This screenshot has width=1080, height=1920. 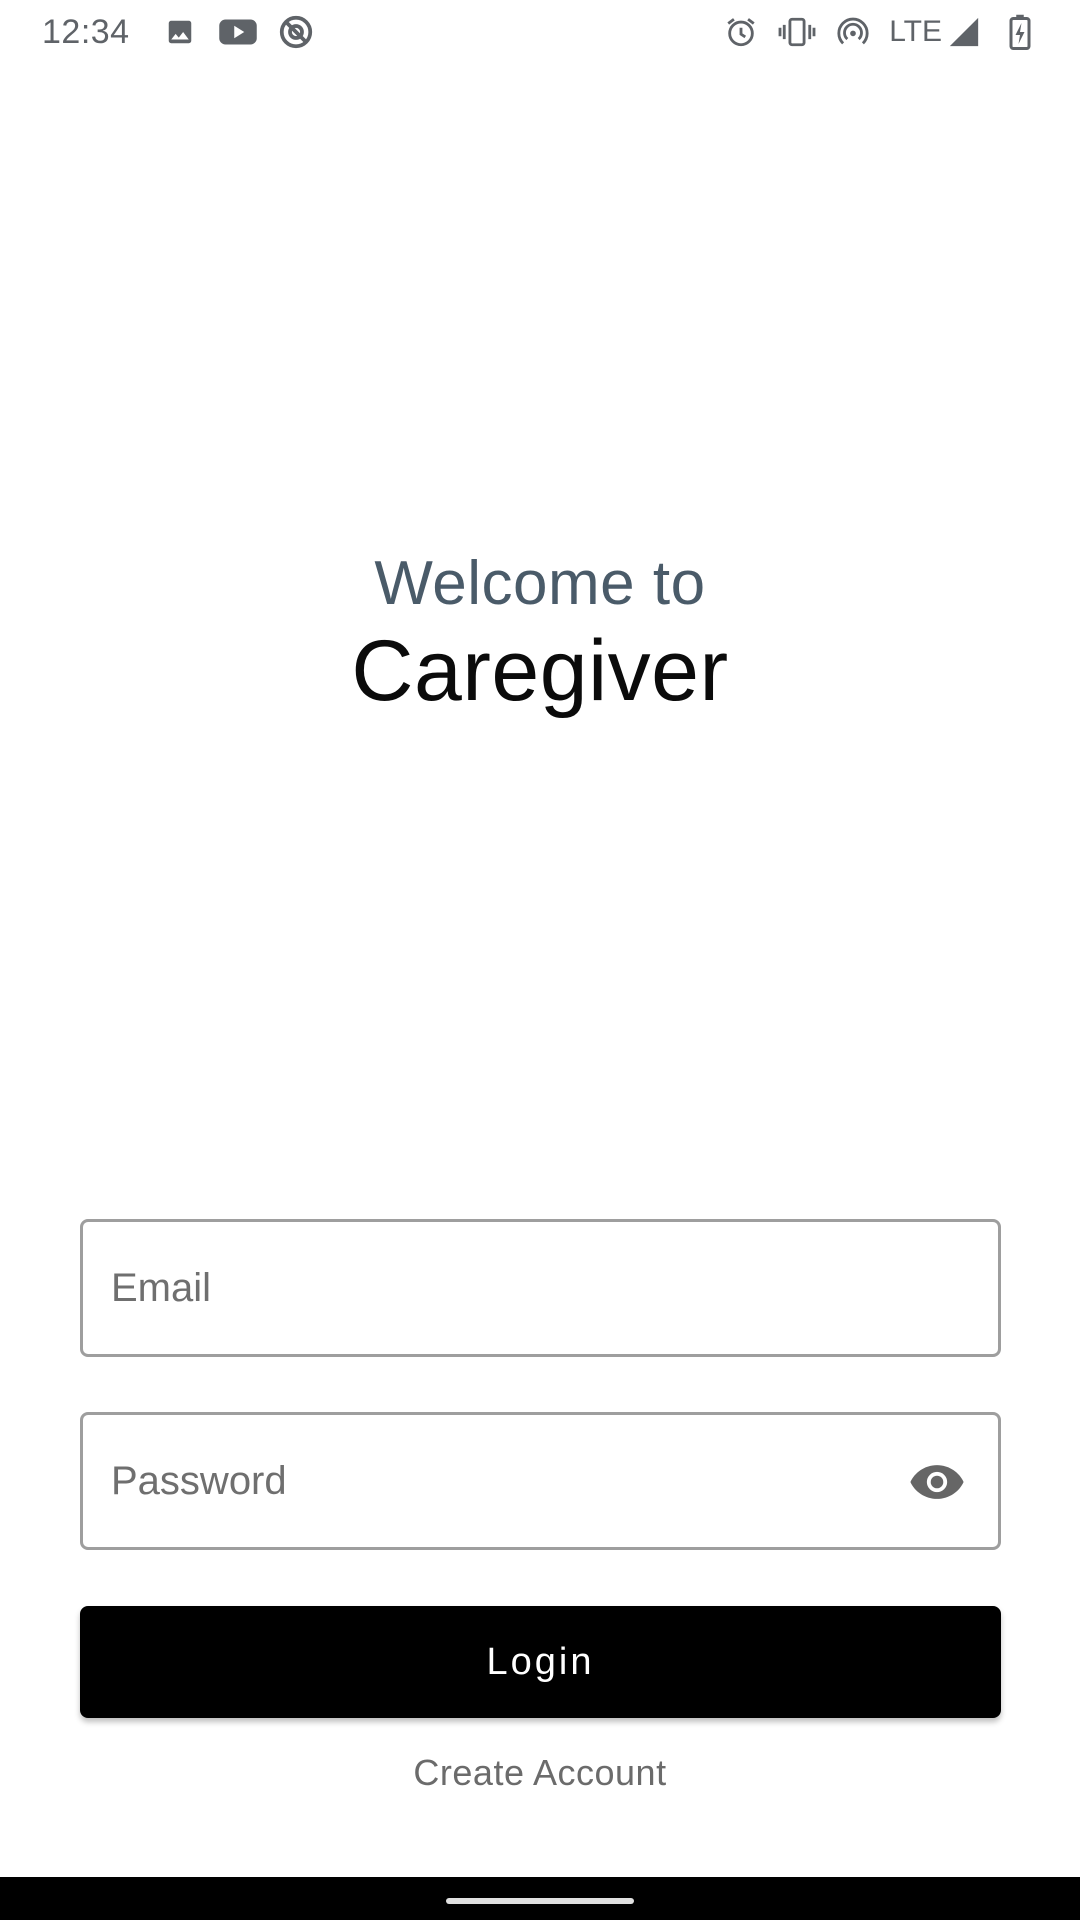 What do you see at coordinates (915, 31) in the screenshot?
I see `network-type-label: LTE` at bounding box center [915, 31].